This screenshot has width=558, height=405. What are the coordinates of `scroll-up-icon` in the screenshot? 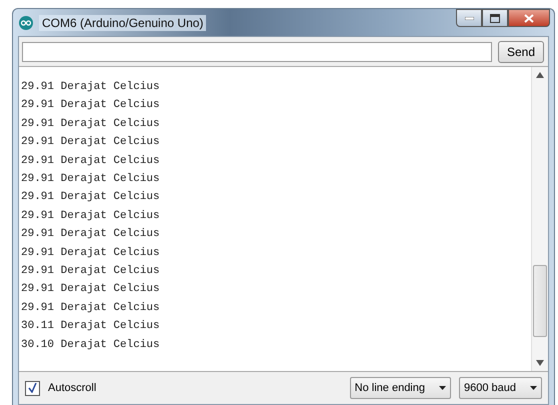 It's located at (540, 75).